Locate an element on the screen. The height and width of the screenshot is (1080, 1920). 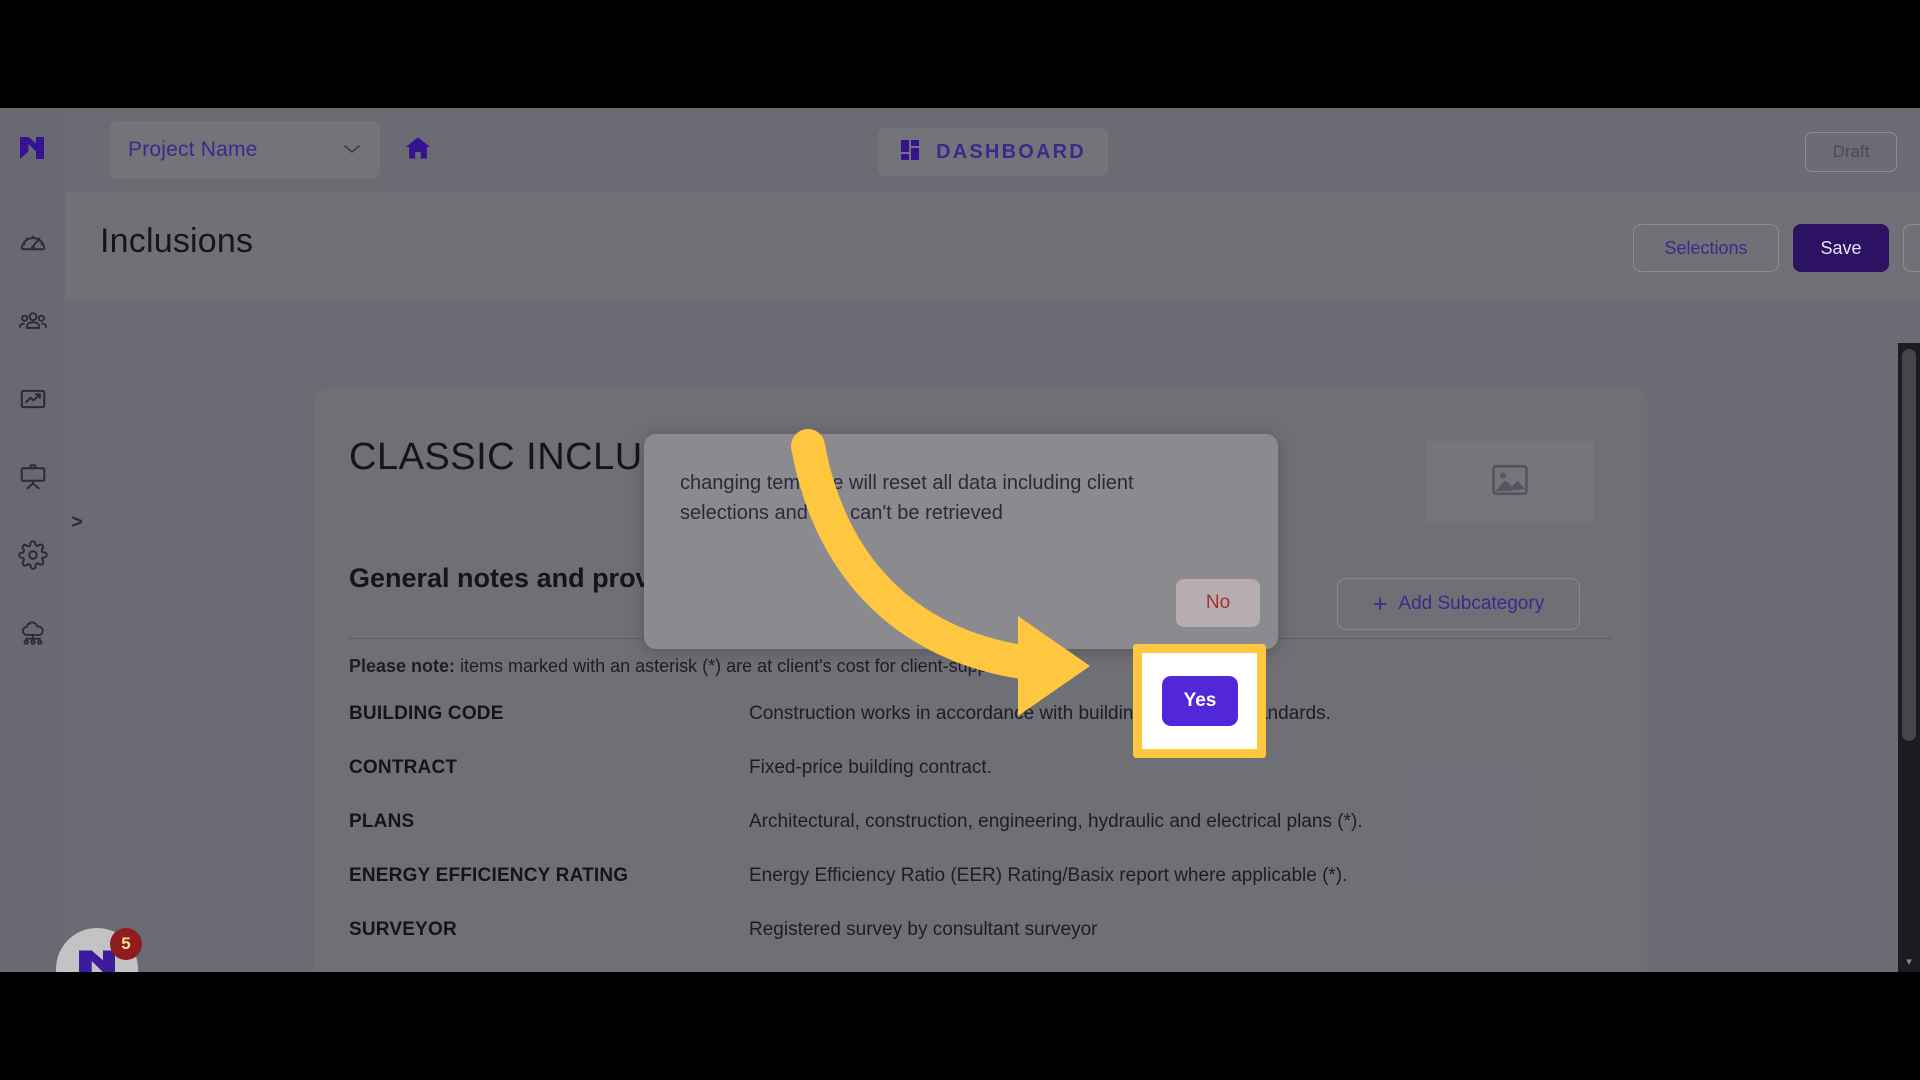
dialog-yes-button: Yes is located at coordinates (1200, 701).